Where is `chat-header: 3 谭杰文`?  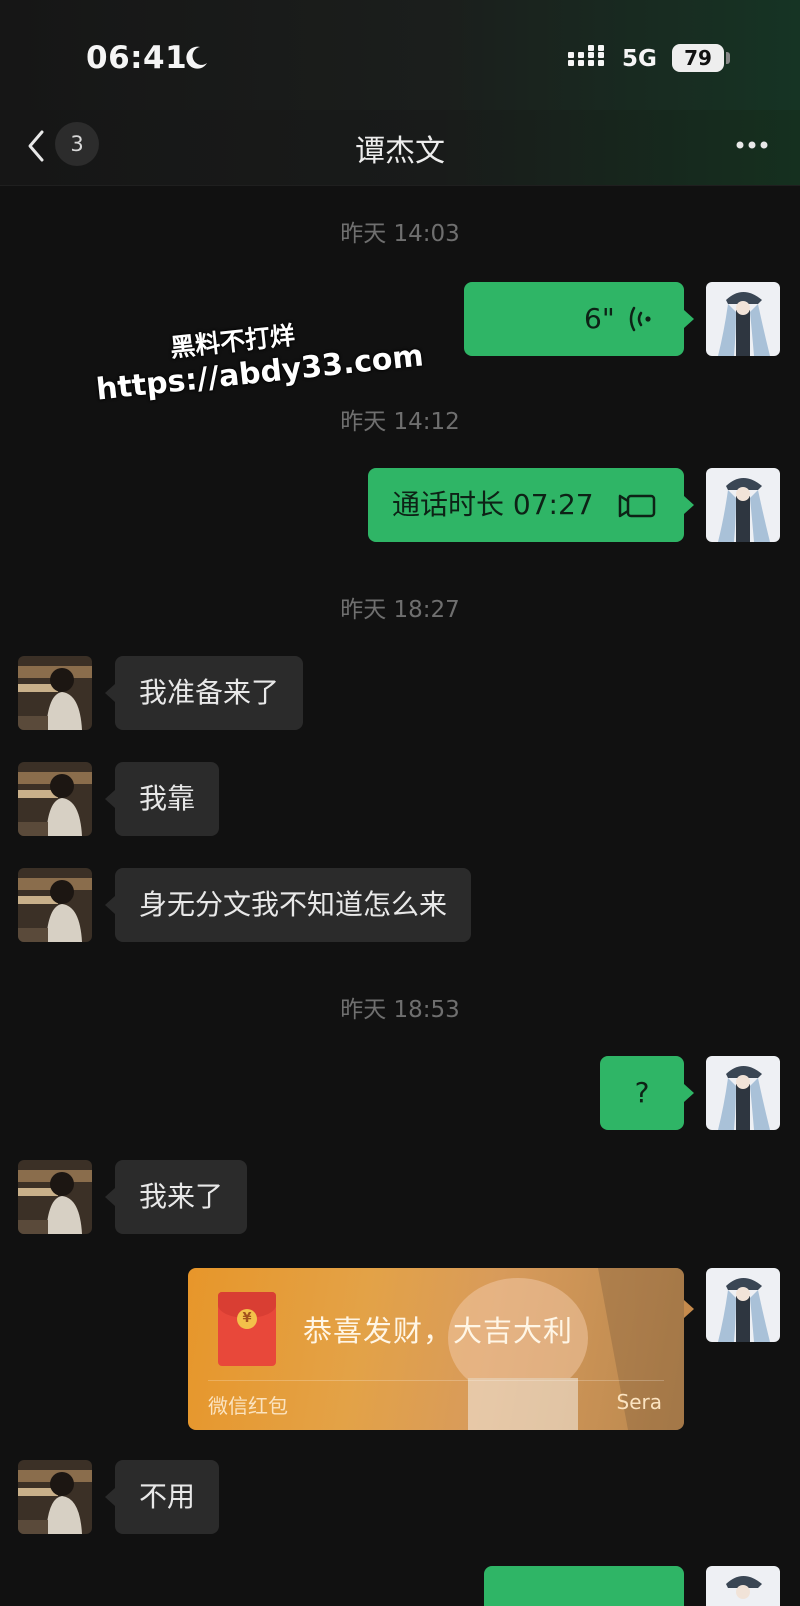
chat-header: 3 谭杰文 is located at coordinates (400, 148).